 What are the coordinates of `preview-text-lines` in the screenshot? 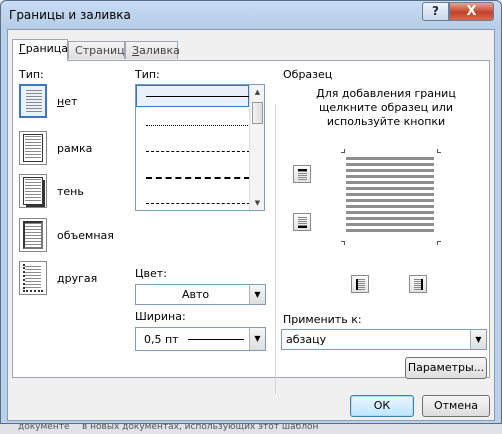 It's located at (390, 196).